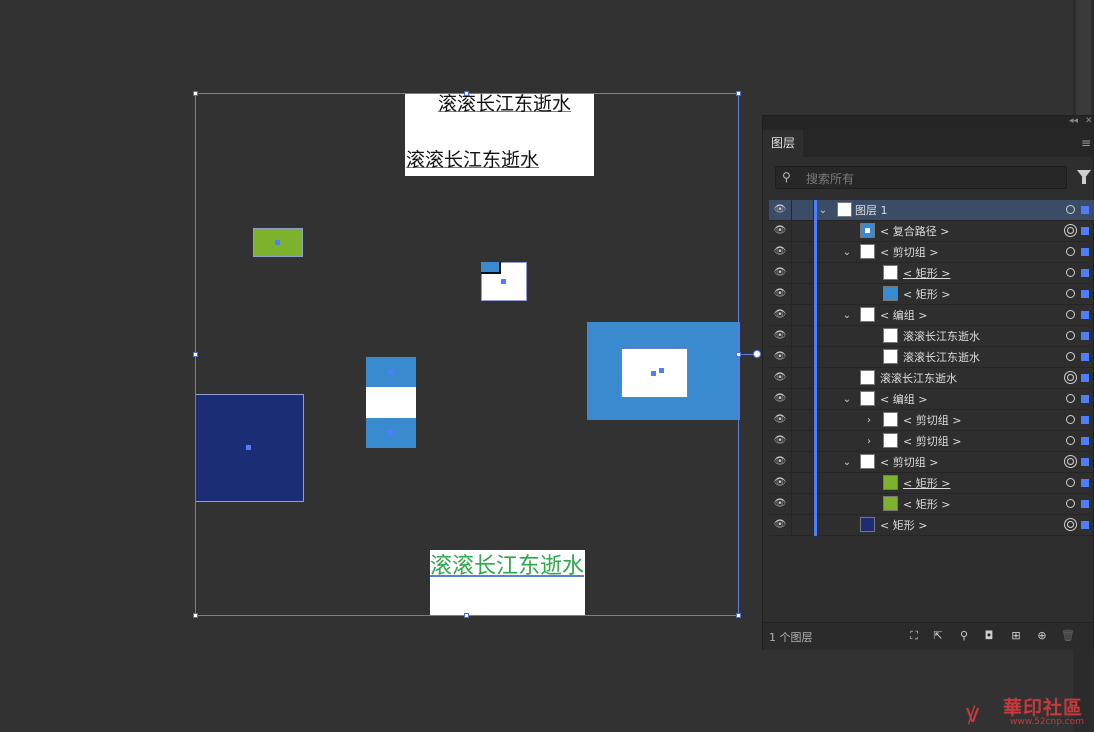 The image size is (1094, 732). What do you see at coordinates (871, 210) in the screenshot?
I see `layer-label: 图层 1` at bounding box center [871, 210].